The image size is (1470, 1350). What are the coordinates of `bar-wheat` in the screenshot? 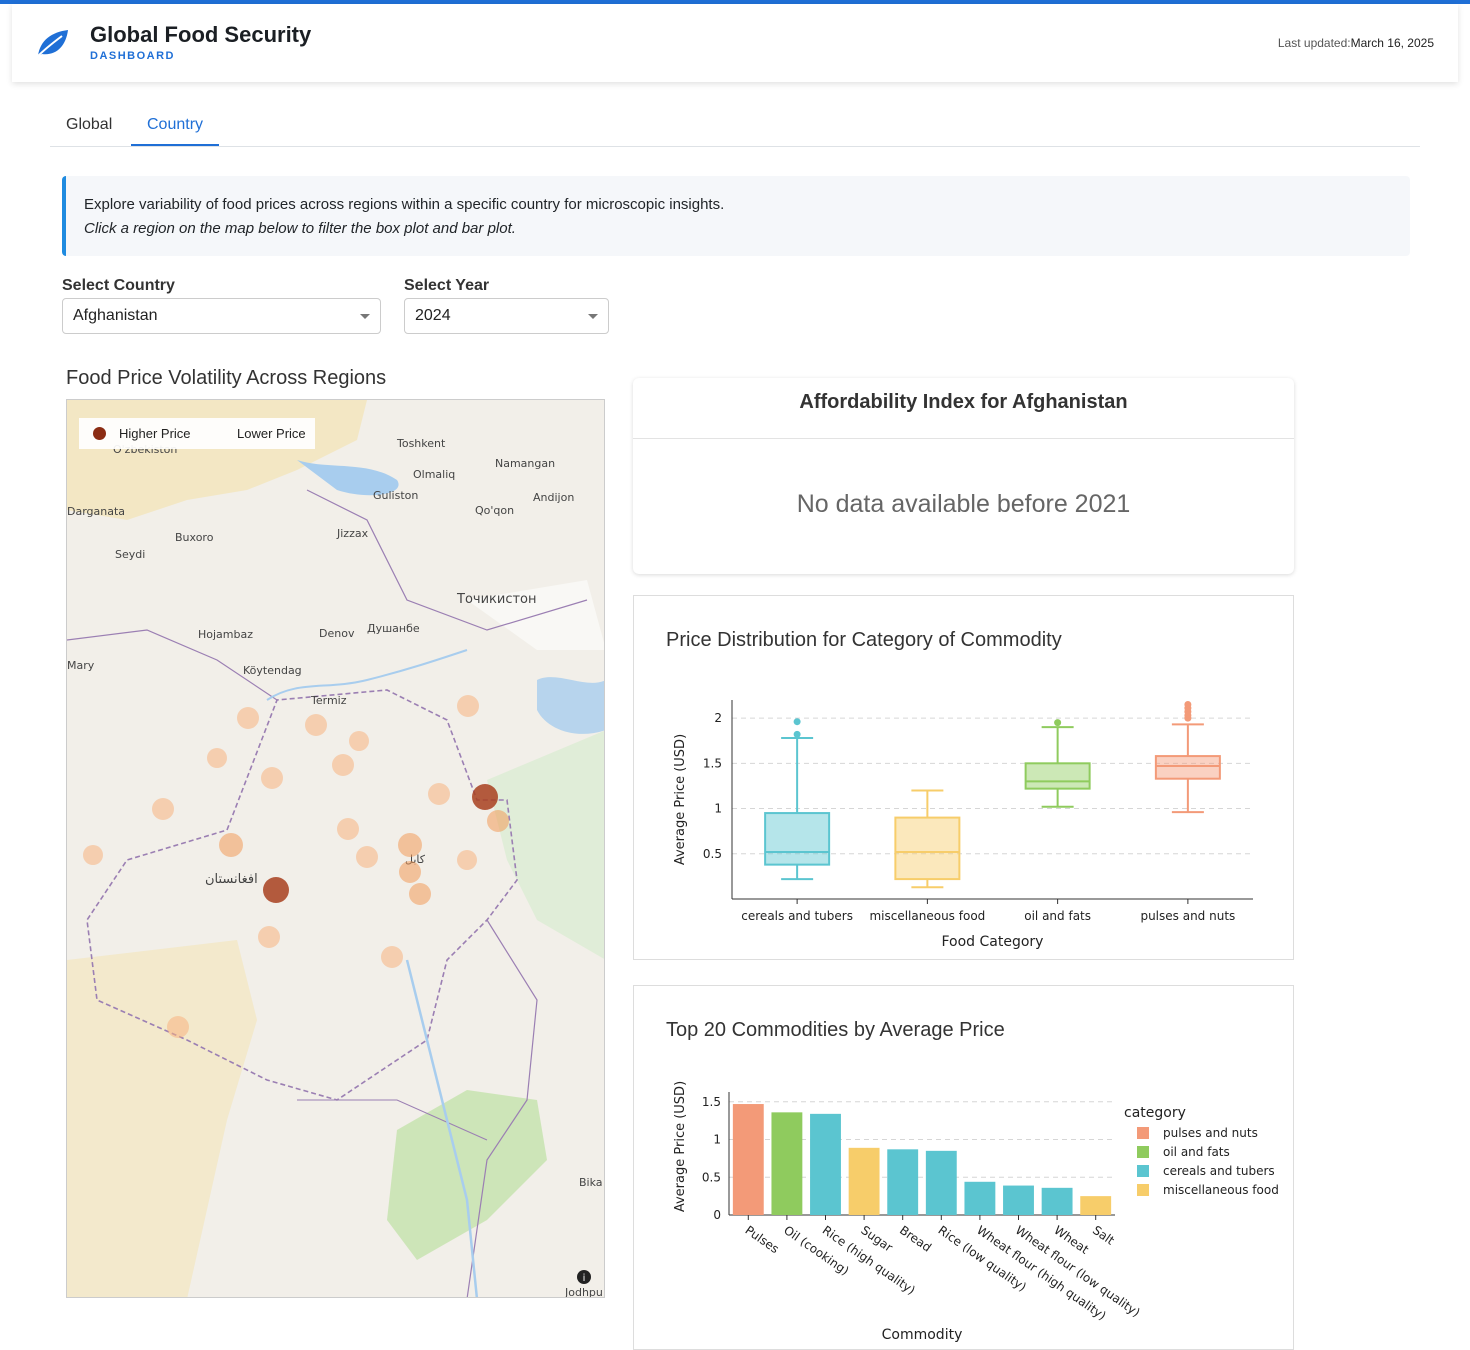 It's located at (1057, 1201).